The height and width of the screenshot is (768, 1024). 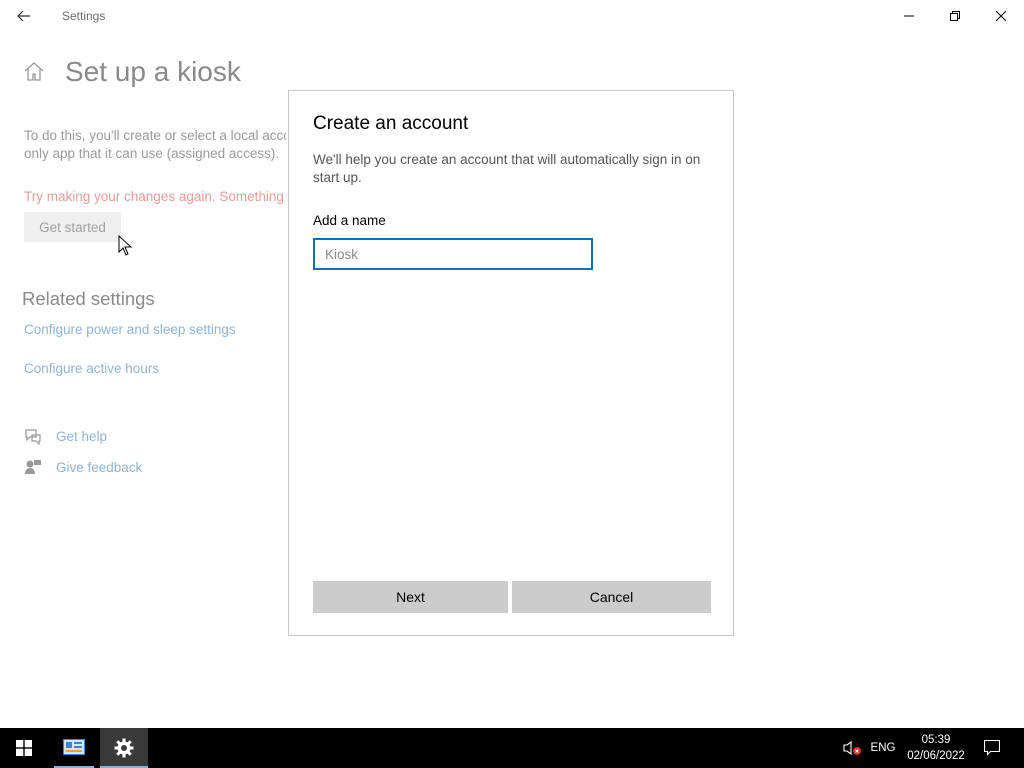 I want to click on back-arrow-icon, so click(x=23, y=16).